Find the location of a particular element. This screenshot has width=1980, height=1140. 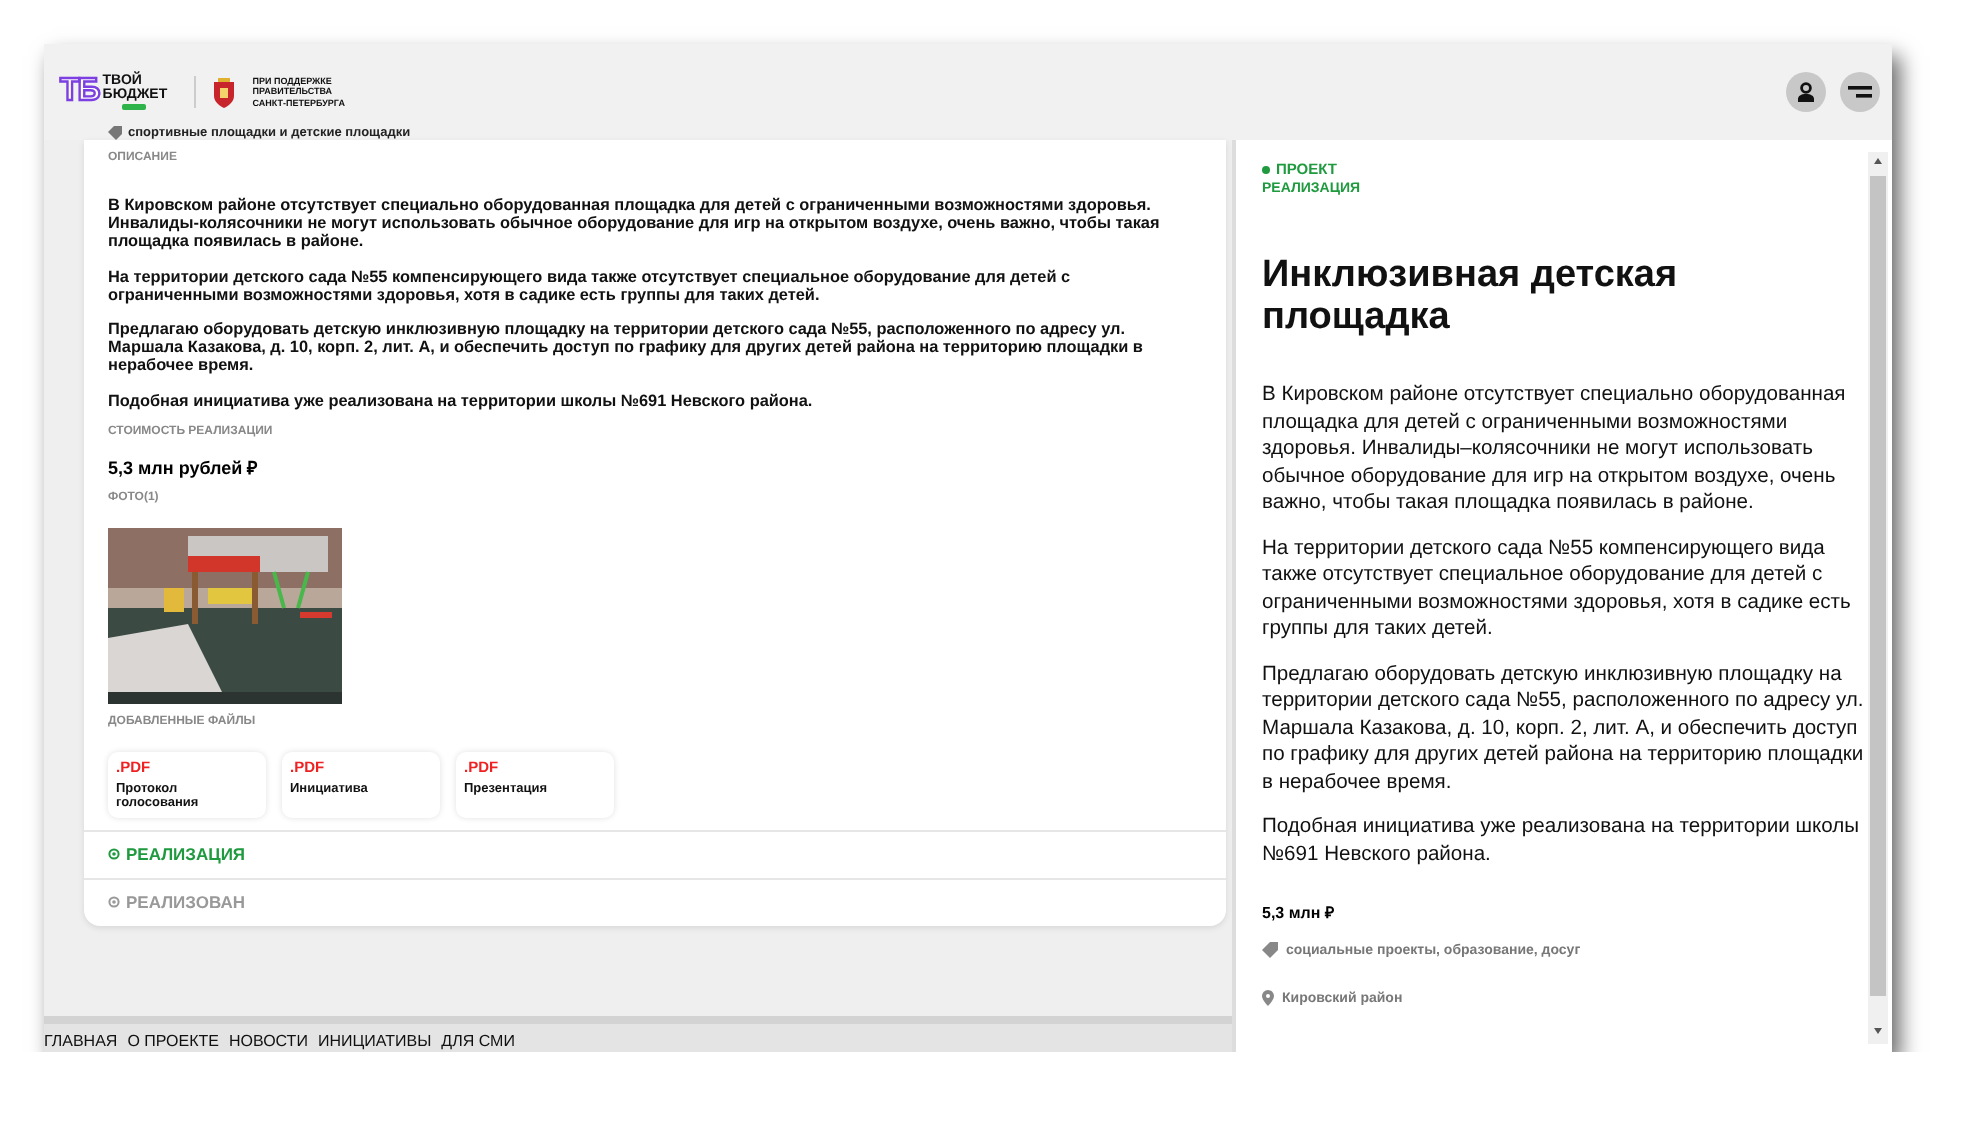

nav-link: ГЛАВНАЯ is located at coordinates (81, 1042).